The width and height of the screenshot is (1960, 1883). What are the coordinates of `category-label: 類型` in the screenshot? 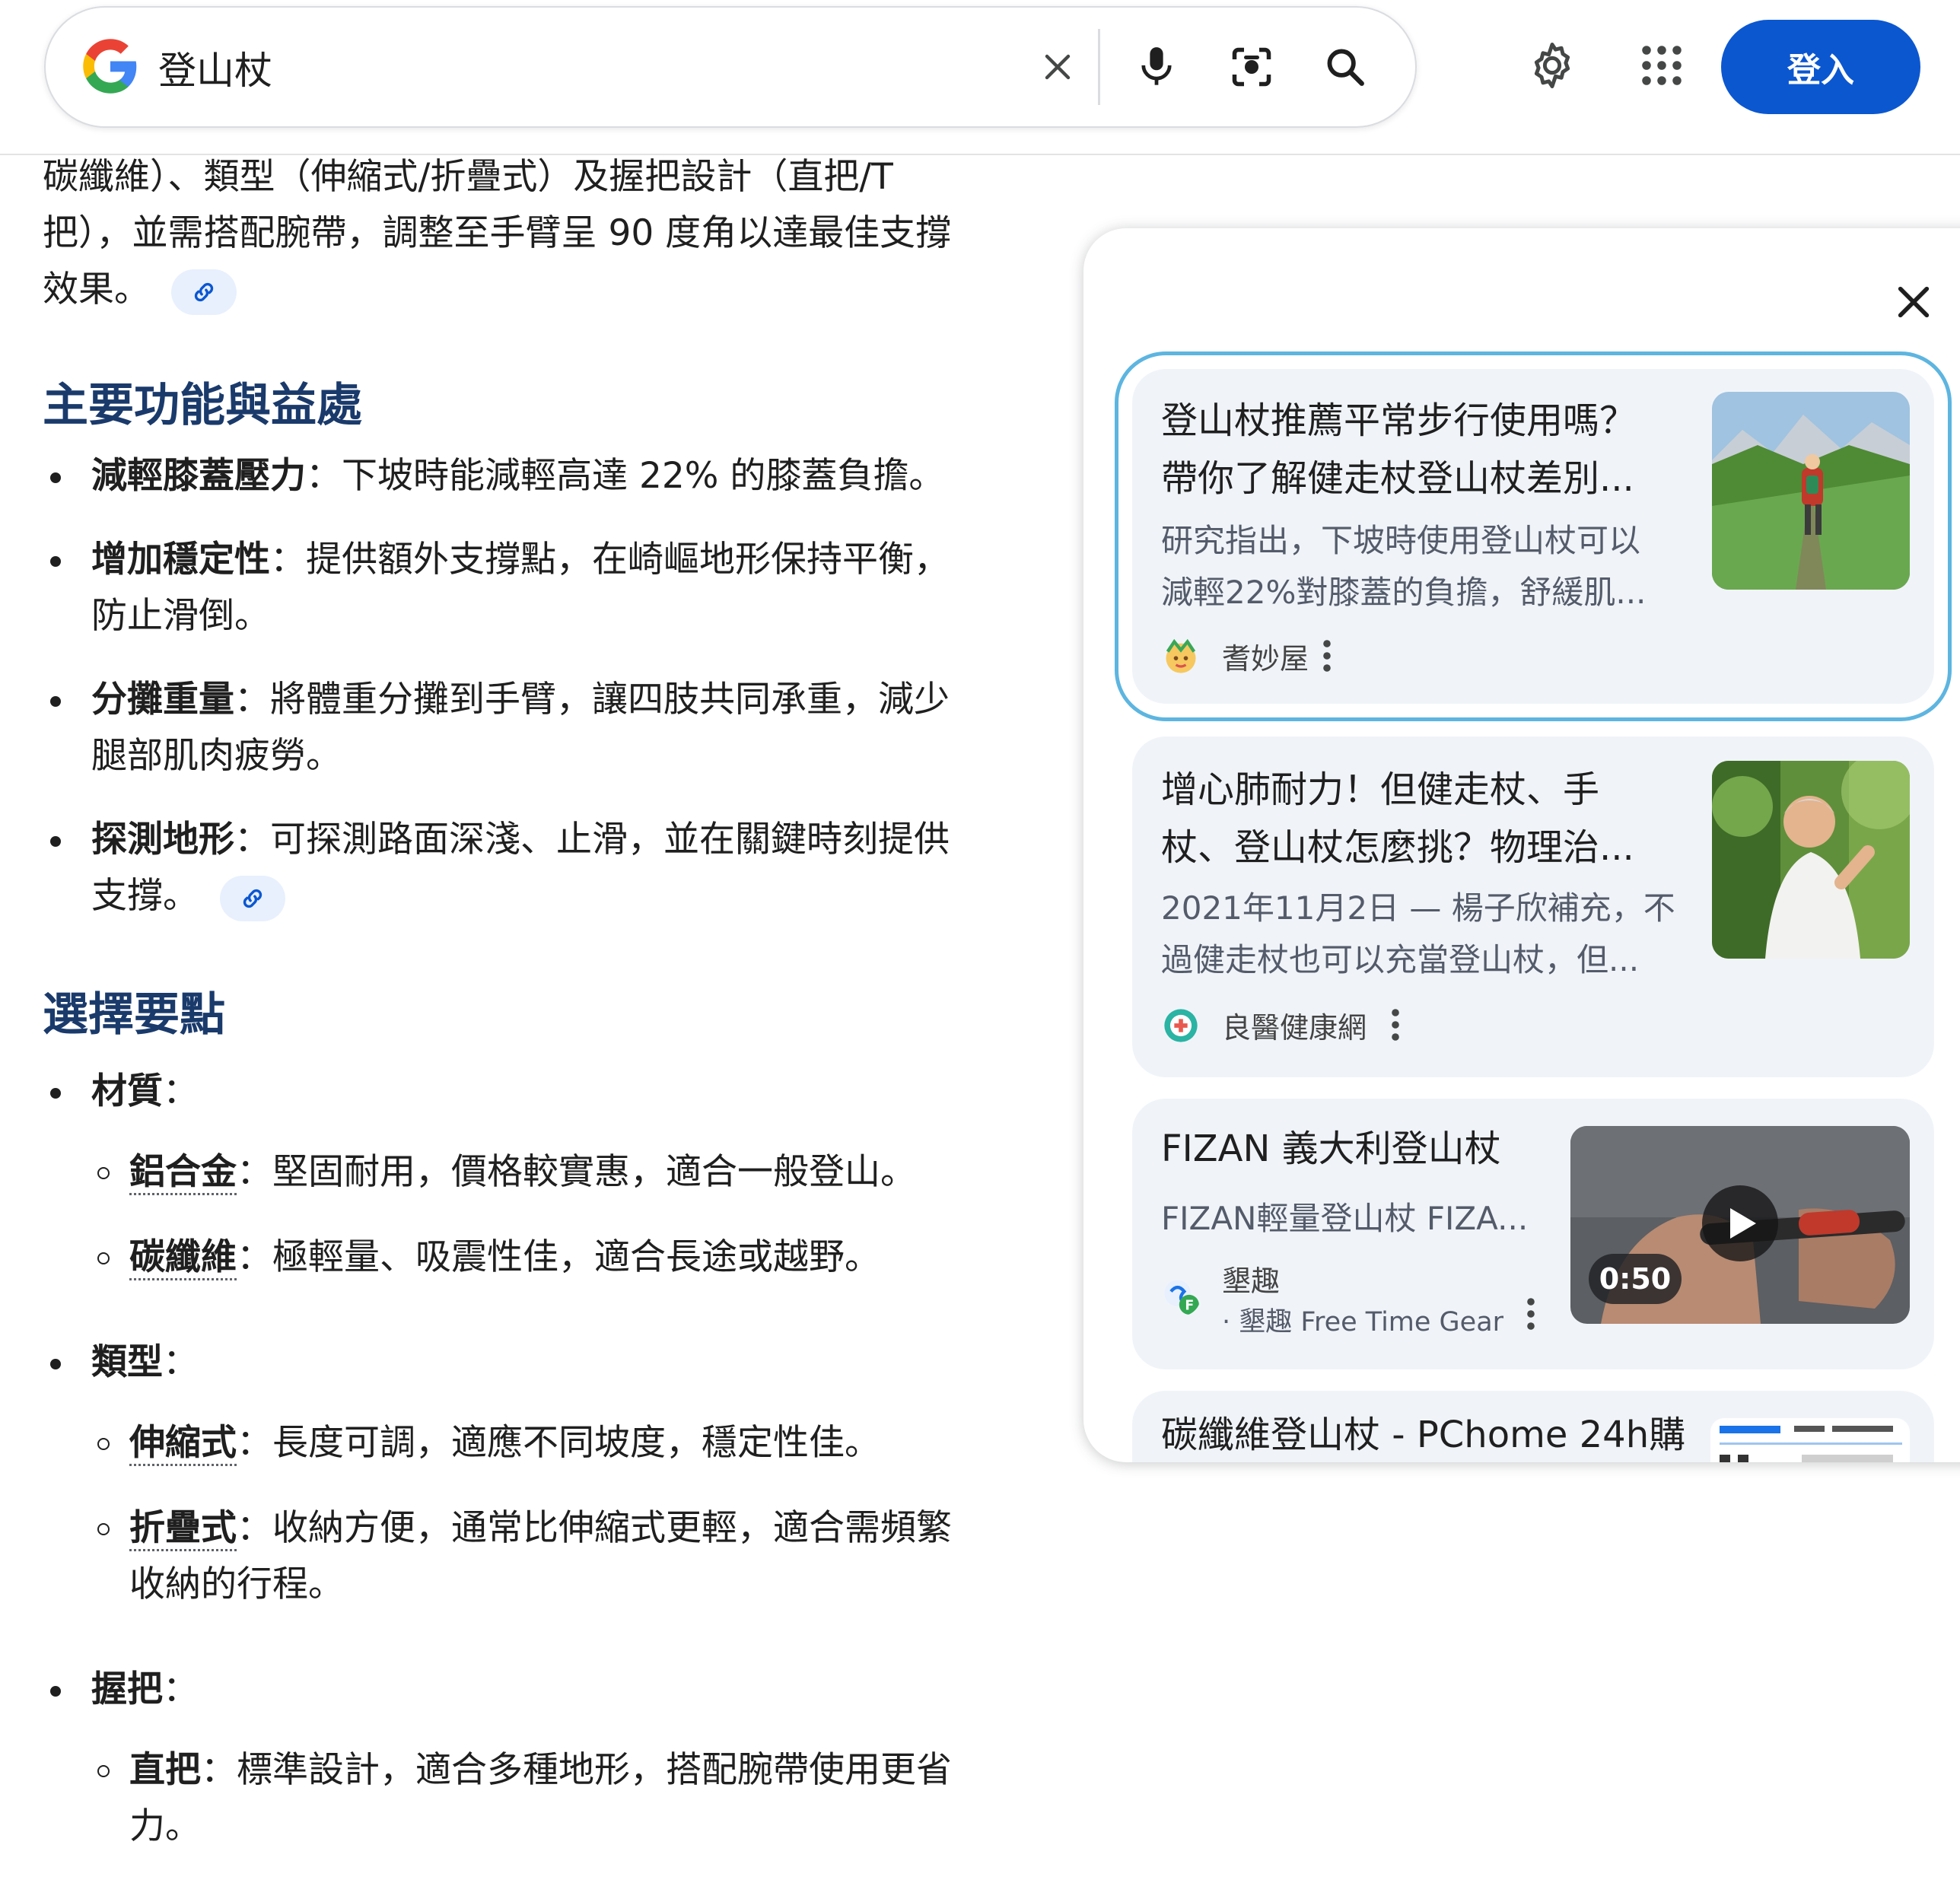 It's located at (127, 1362).